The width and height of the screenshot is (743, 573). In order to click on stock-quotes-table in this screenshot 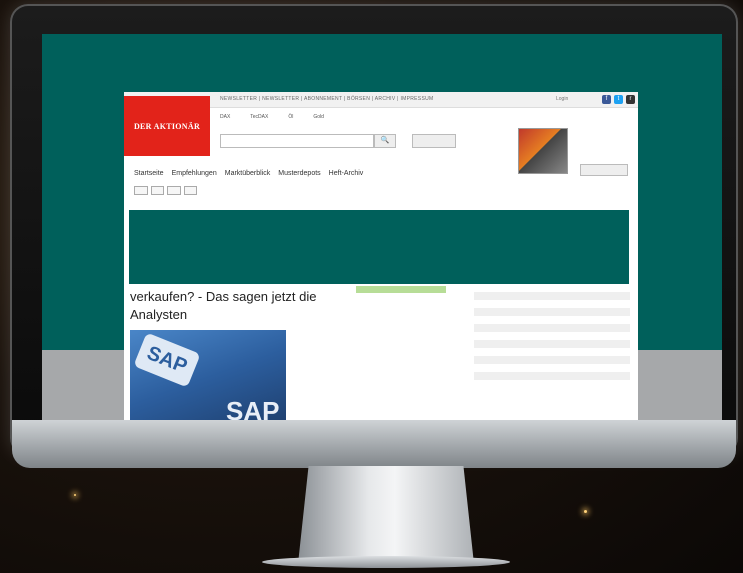, I will do `click(552, 340)`.